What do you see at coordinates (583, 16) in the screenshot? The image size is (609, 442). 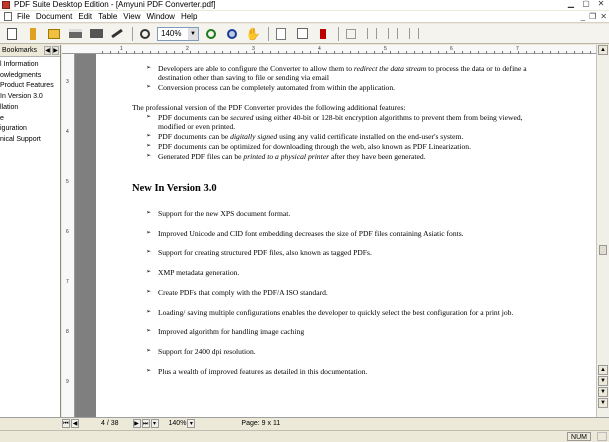 I see `doc-minimize-icon: _` at bounding box center [583, 16].